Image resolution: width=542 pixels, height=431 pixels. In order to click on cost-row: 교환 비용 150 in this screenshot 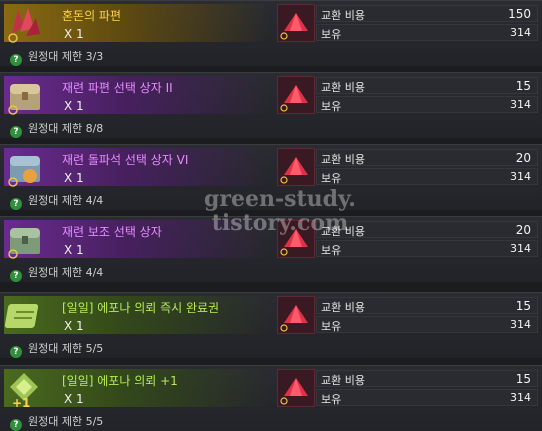, I will do `click(427, 13)`.